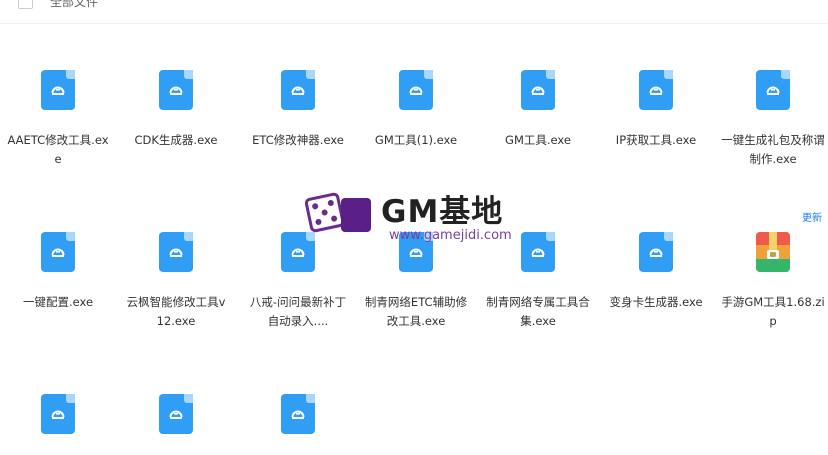  I want to click on file-item: 制青网络专属工具合集.exe, so click(538, 281).